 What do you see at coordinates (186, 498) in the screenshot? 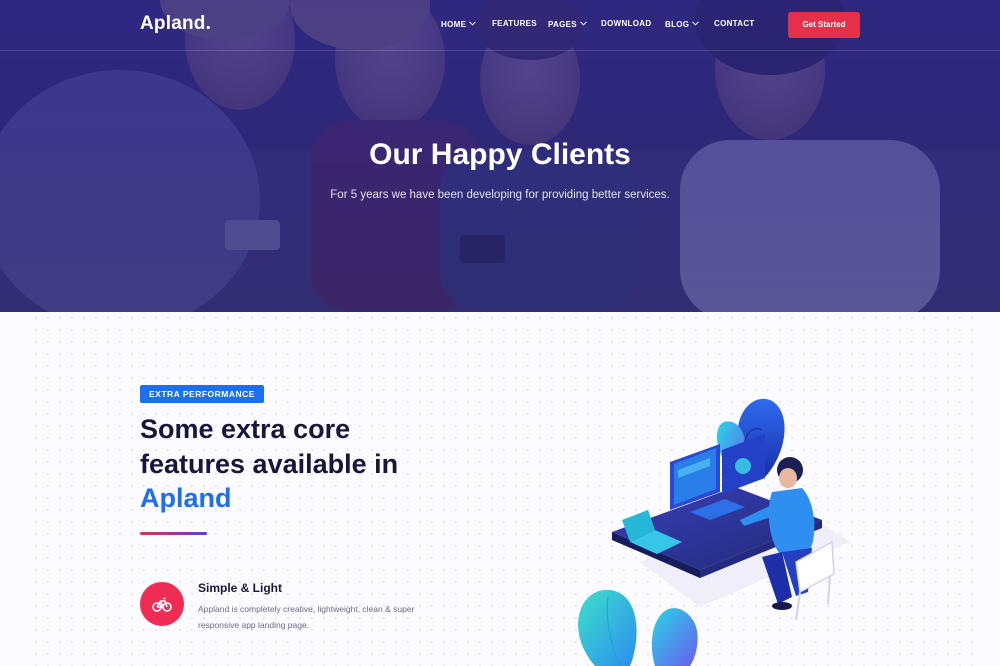
I see `section-title-accent: Apland` at bounding box center [186, 498].